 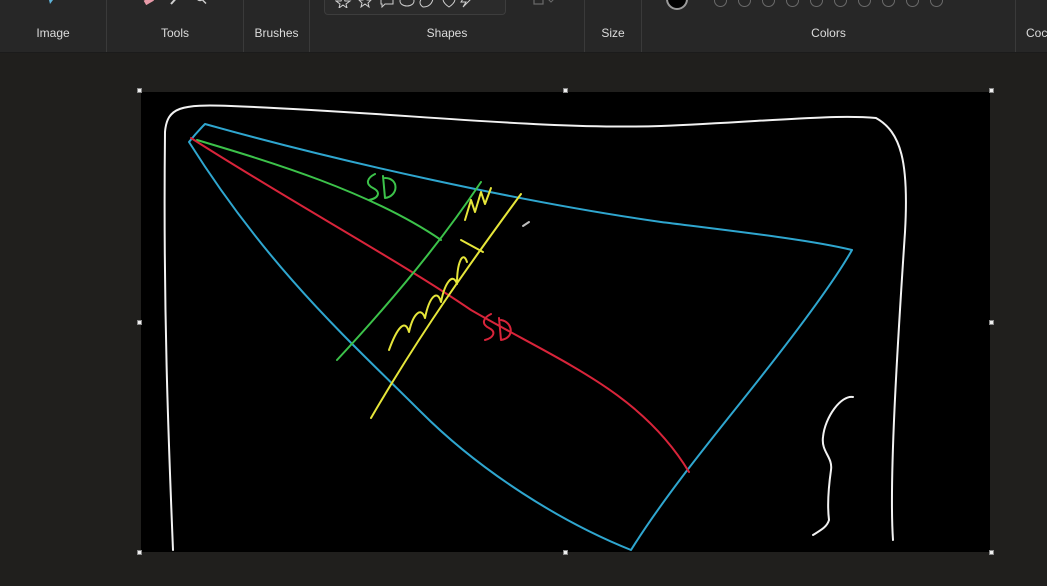 What do you see at coordinates (428, 303) in the screenshot?
I see `yellow-wave-stroke` at bounding box center [428, 303].